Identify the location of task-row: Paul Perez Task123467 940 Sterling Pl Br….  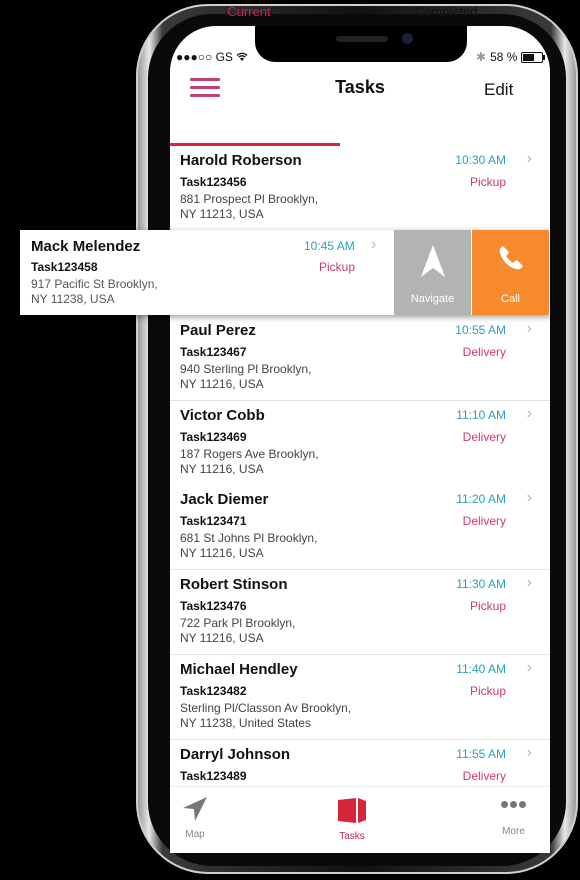
(360, 358).